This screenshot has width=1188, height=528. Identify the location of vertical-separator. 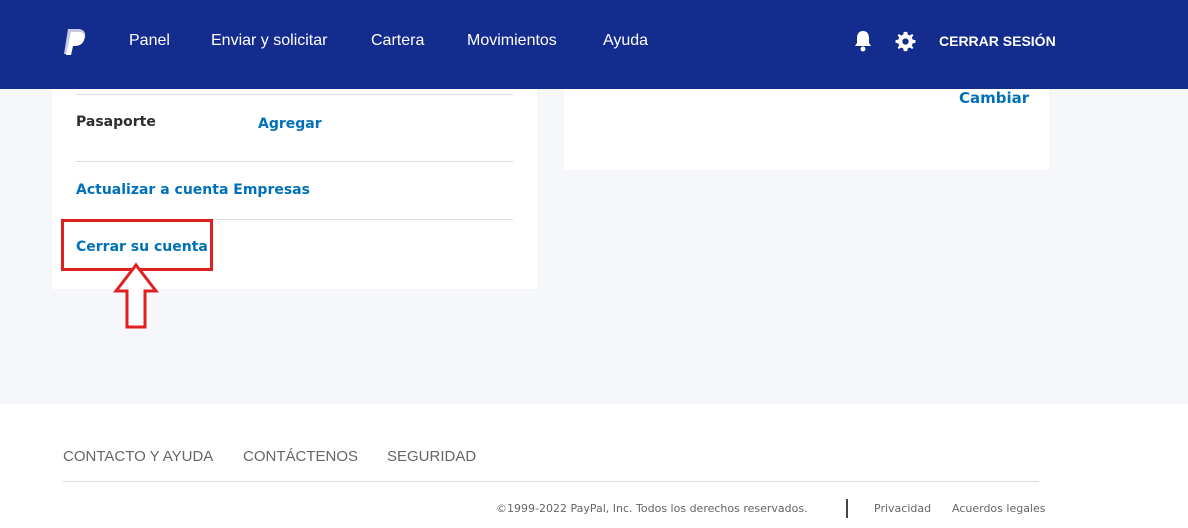
(847, 508).